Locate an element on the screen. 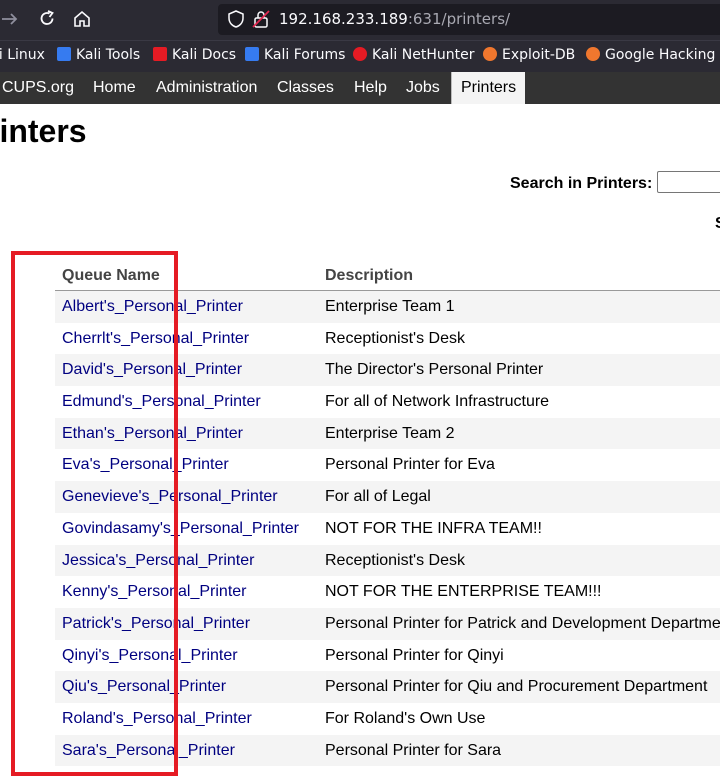 The width and height of the screenshot is (720, 780). printer-description: For all of Network Infrastructure is located at coordinates (437, 402).